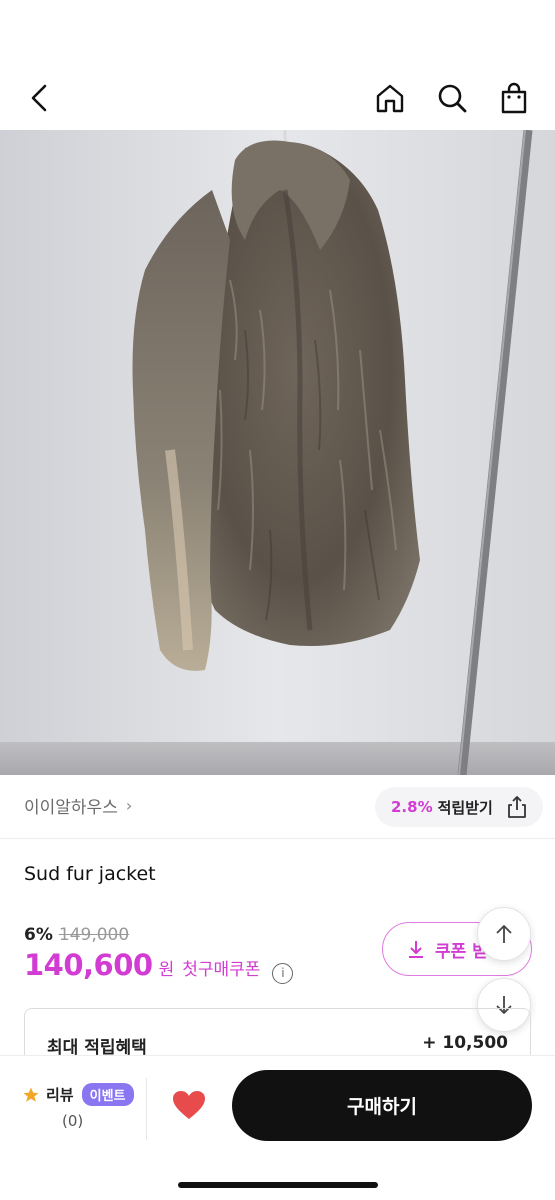  I want to click on chevron-left-icon, so click(39, 98).